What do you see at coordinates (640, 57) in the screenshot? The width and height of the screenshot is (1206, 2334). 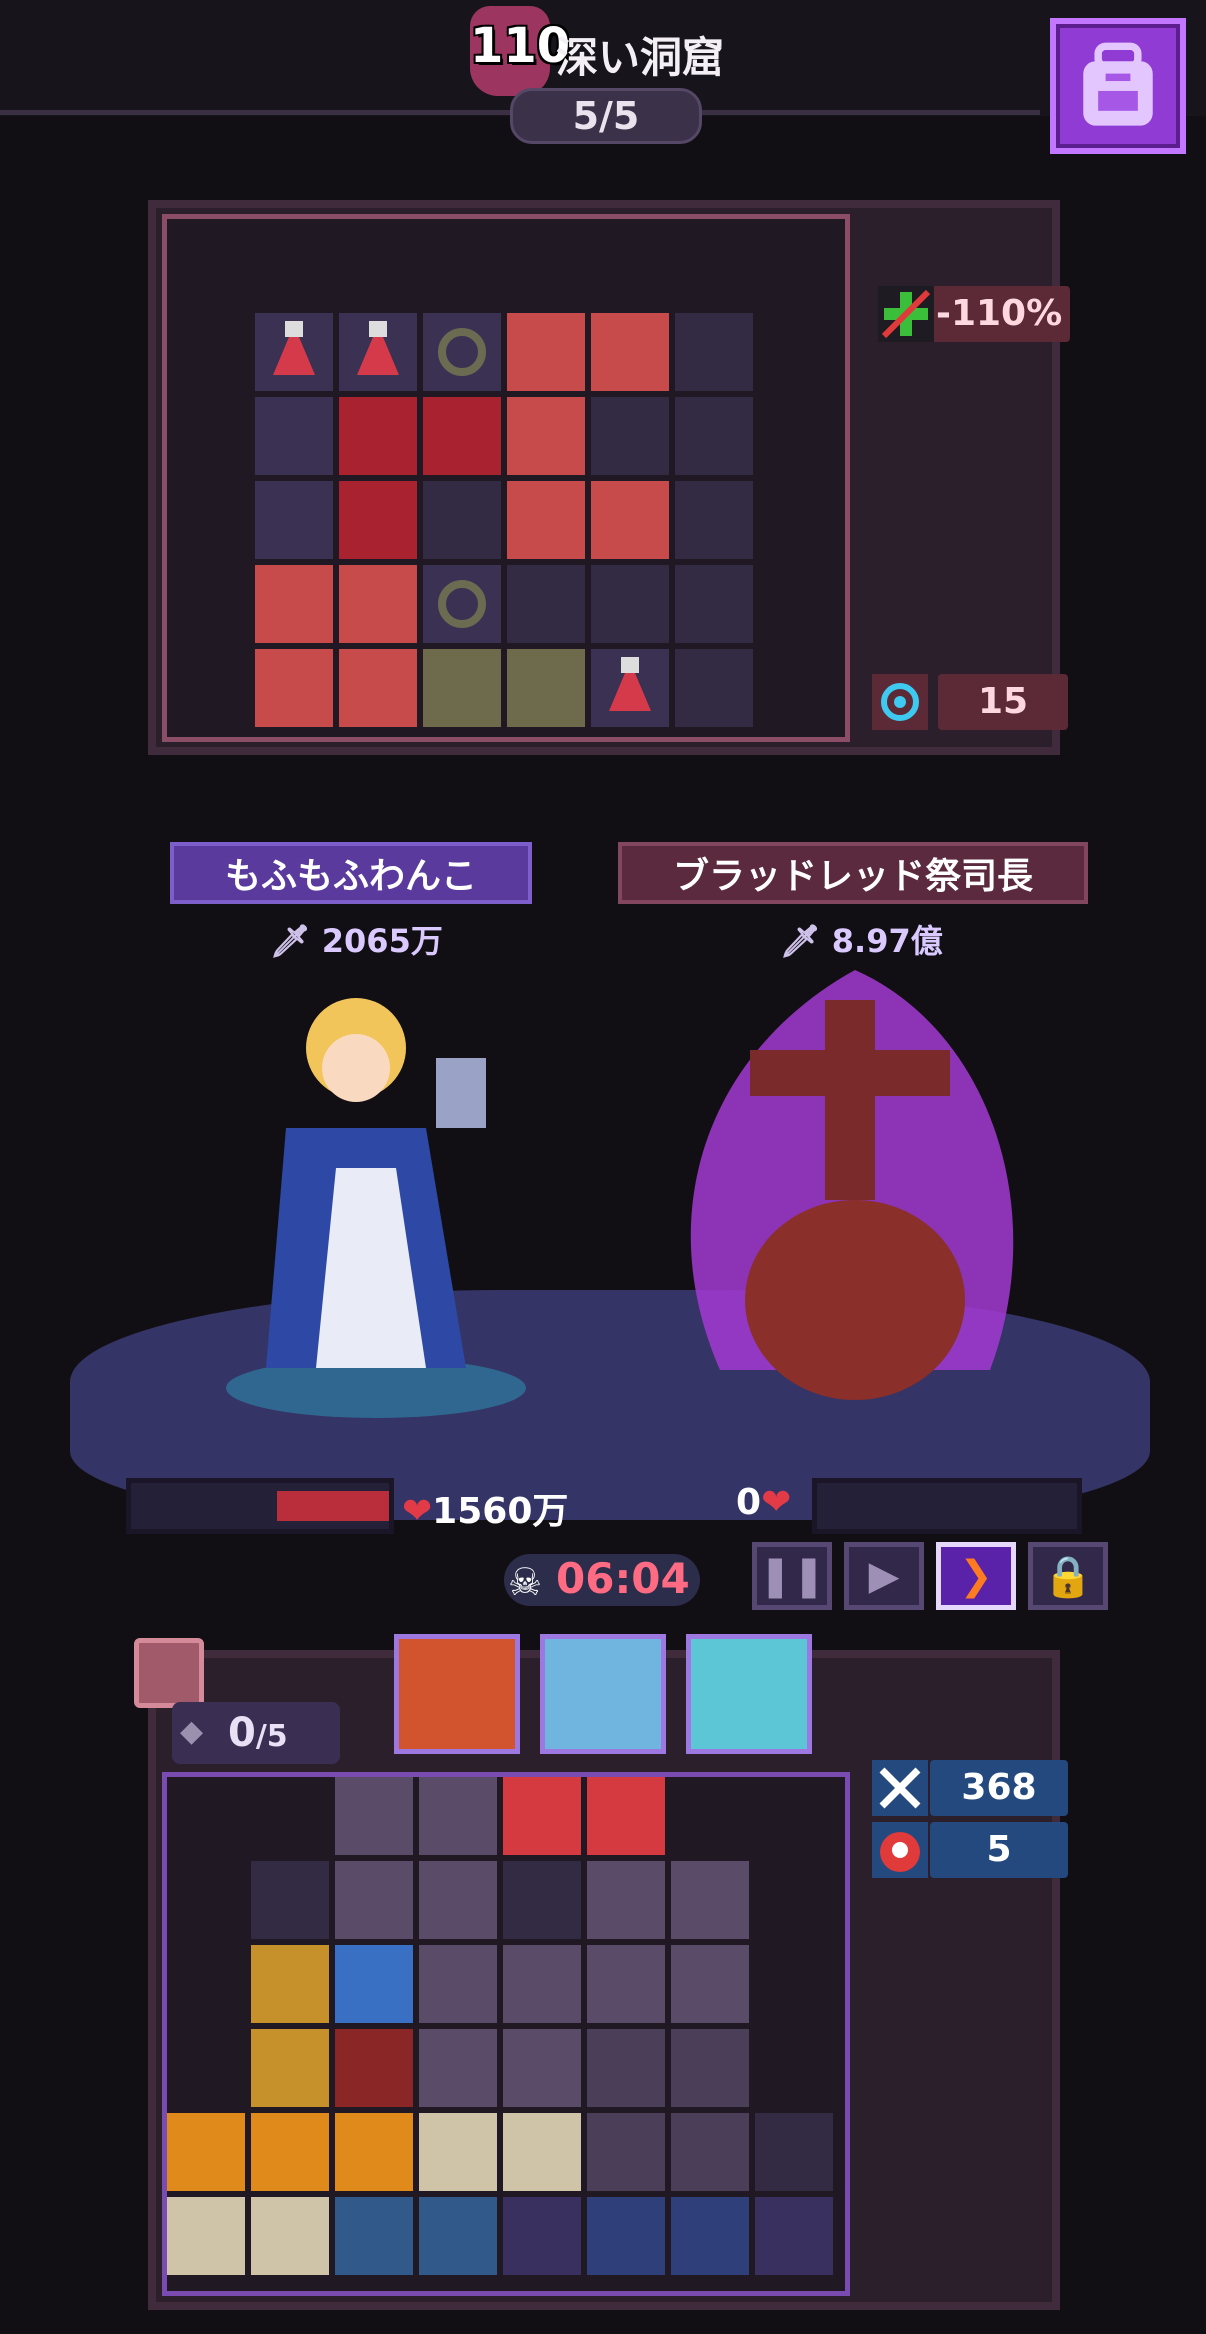 I see `stage-name: 深い洞窟` at bounding box center [640, 57].